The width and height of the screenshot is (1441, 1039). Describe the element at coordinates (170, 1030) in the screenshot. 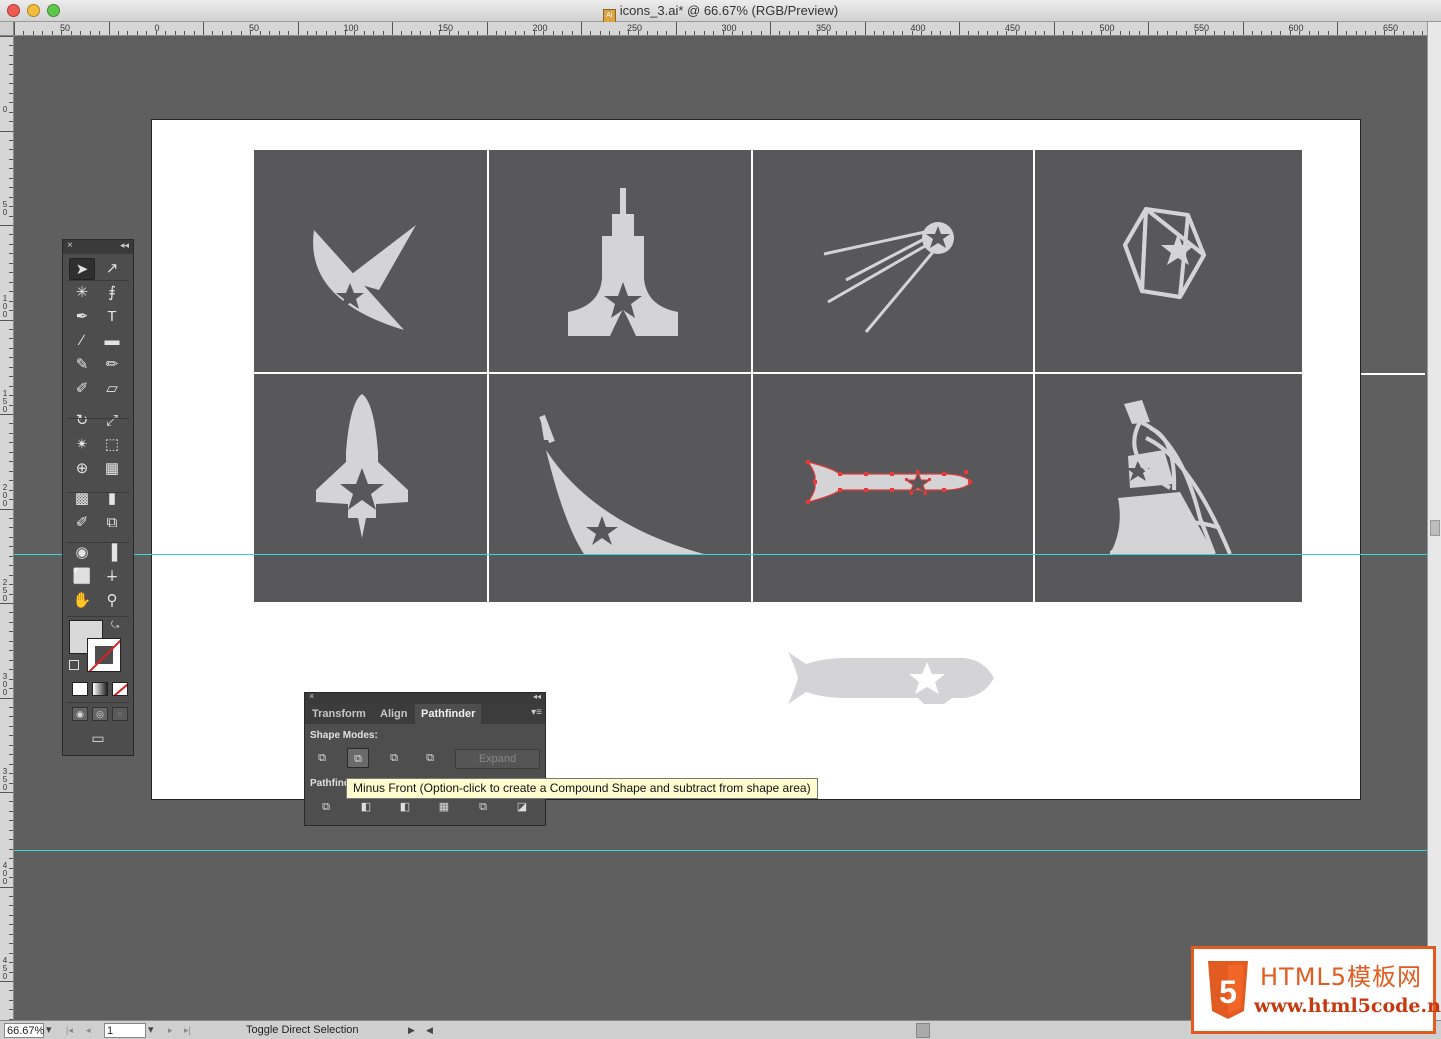

I see `next-artboard-icon: ▸` at that location.